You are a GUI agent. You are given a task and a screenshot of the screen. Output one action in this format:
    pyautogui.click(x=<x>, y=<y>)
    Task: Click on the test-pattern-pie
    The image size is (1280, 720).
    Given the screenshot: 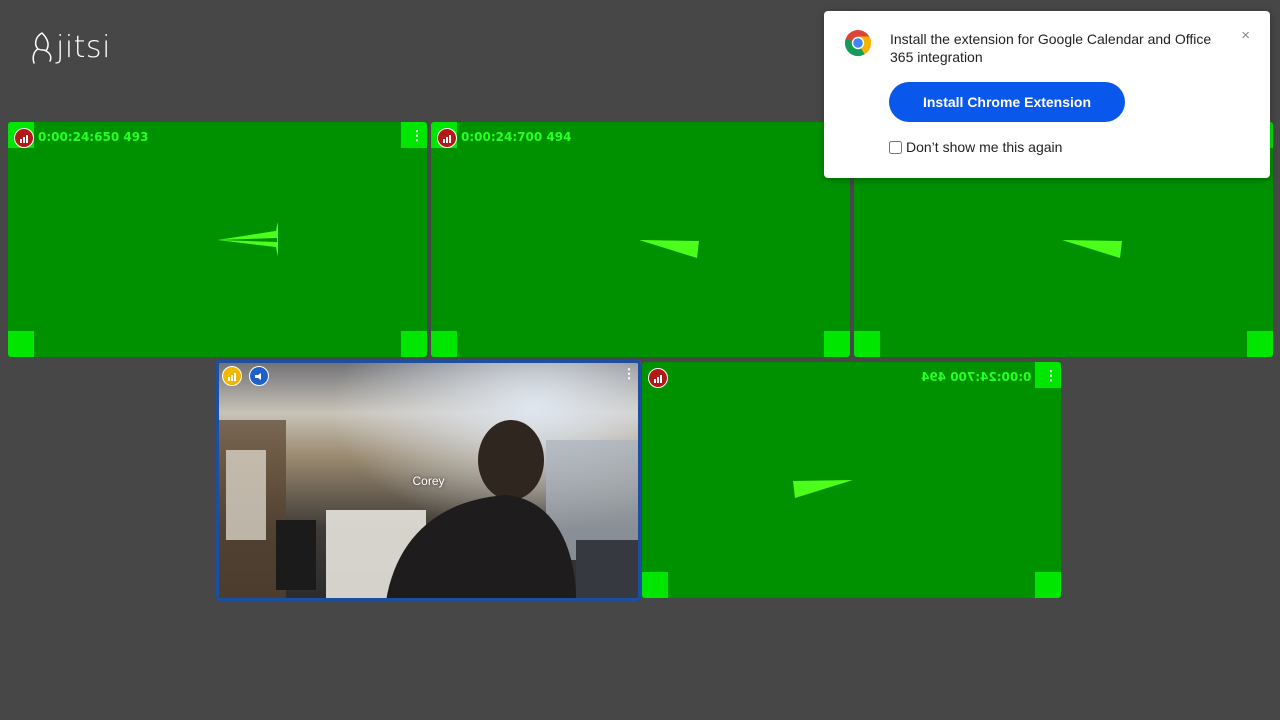 What is the action you would take?
    pyautogui.click(x=248, y=239)
    